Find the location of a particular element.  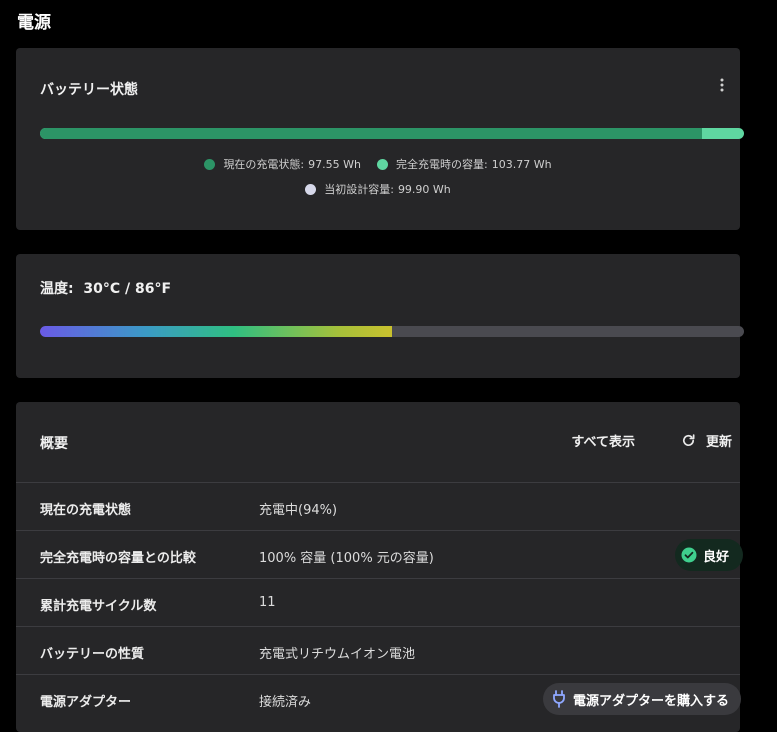

legend-full-charge-dot is located at coordinates (382, 164).